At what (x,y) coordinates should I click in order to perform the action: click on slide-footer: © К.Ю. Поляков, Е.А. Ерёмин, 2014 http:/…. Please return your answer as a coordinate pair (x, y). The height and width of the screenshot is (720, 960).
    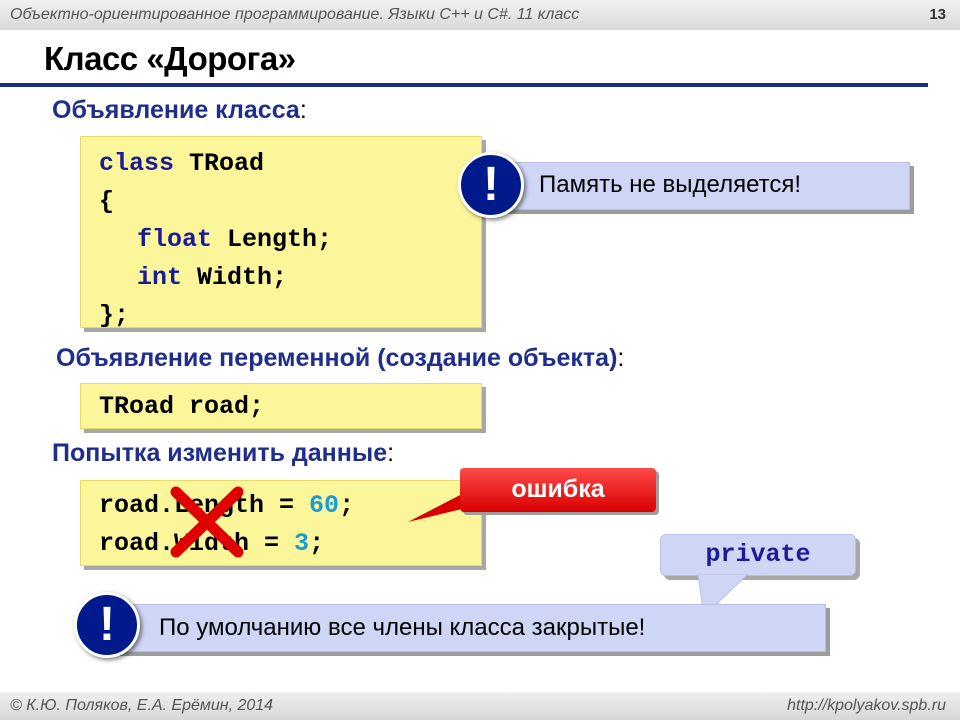
    Looking at the image, I should click on (480, 706).